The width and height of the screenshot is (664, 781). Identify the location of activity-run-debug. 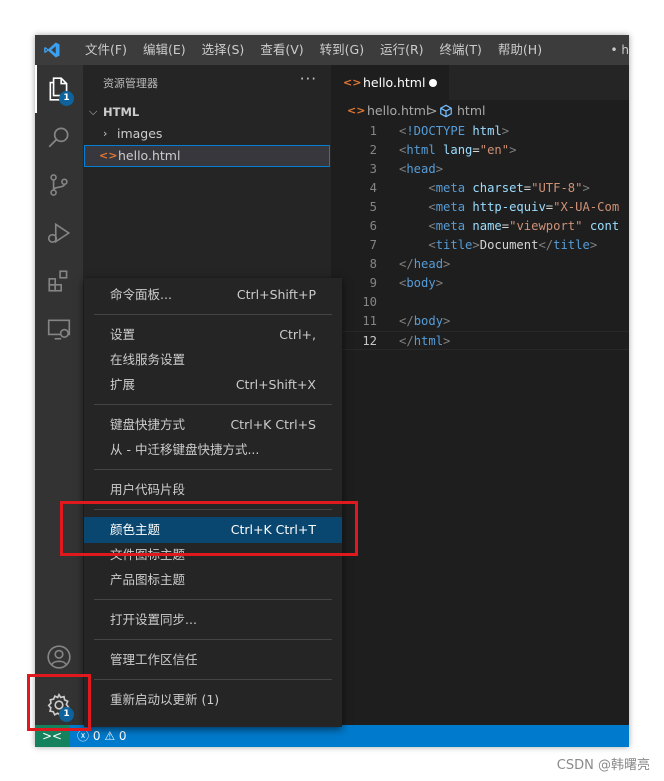
(59, 233).